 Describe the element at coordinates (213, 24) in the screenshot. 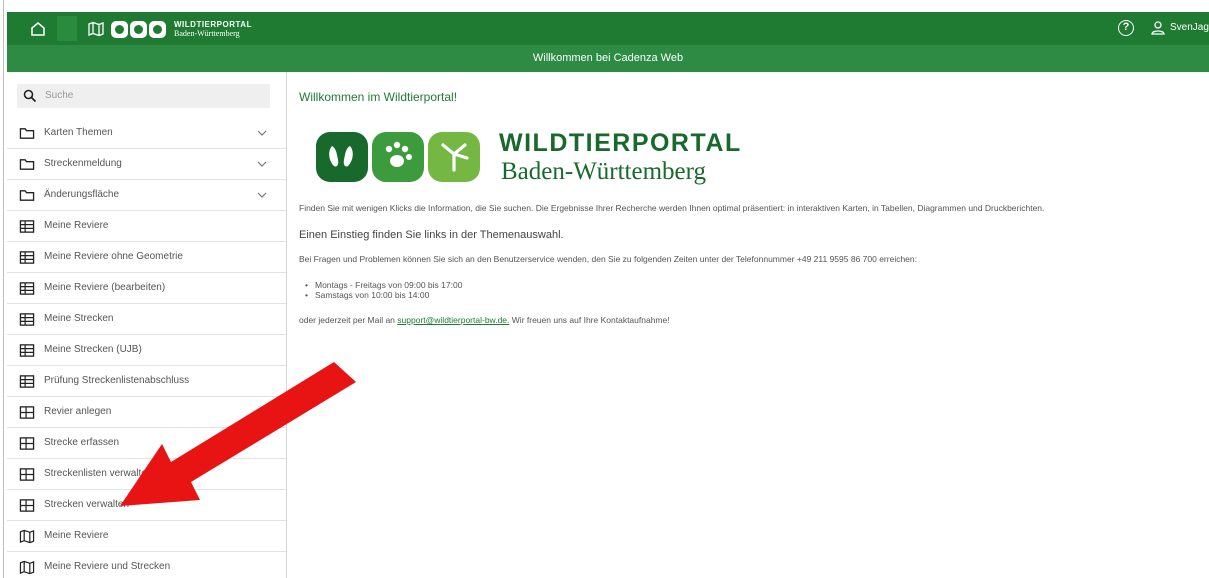

I see `header-logo-line1: WILDTIERPORTAL` at that location.